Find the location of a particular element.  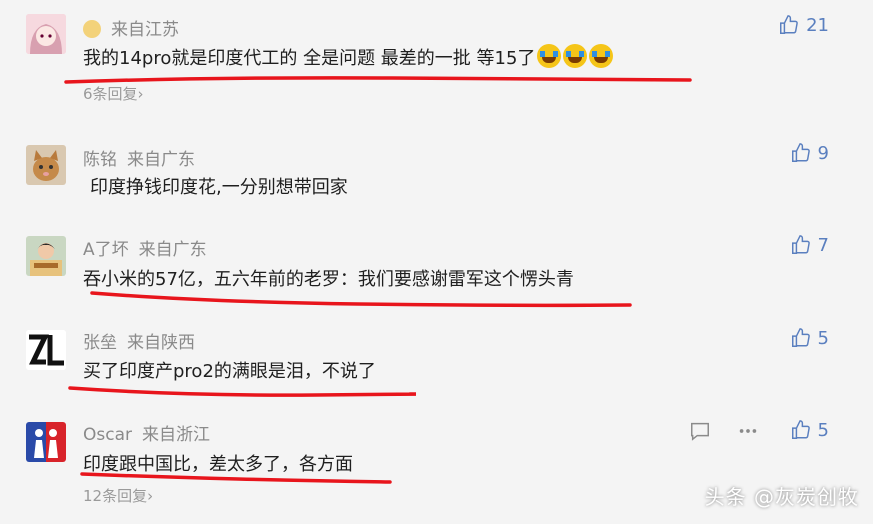

comment-meta: 张垒 来自陕西 is located at coordinates (139, 340).